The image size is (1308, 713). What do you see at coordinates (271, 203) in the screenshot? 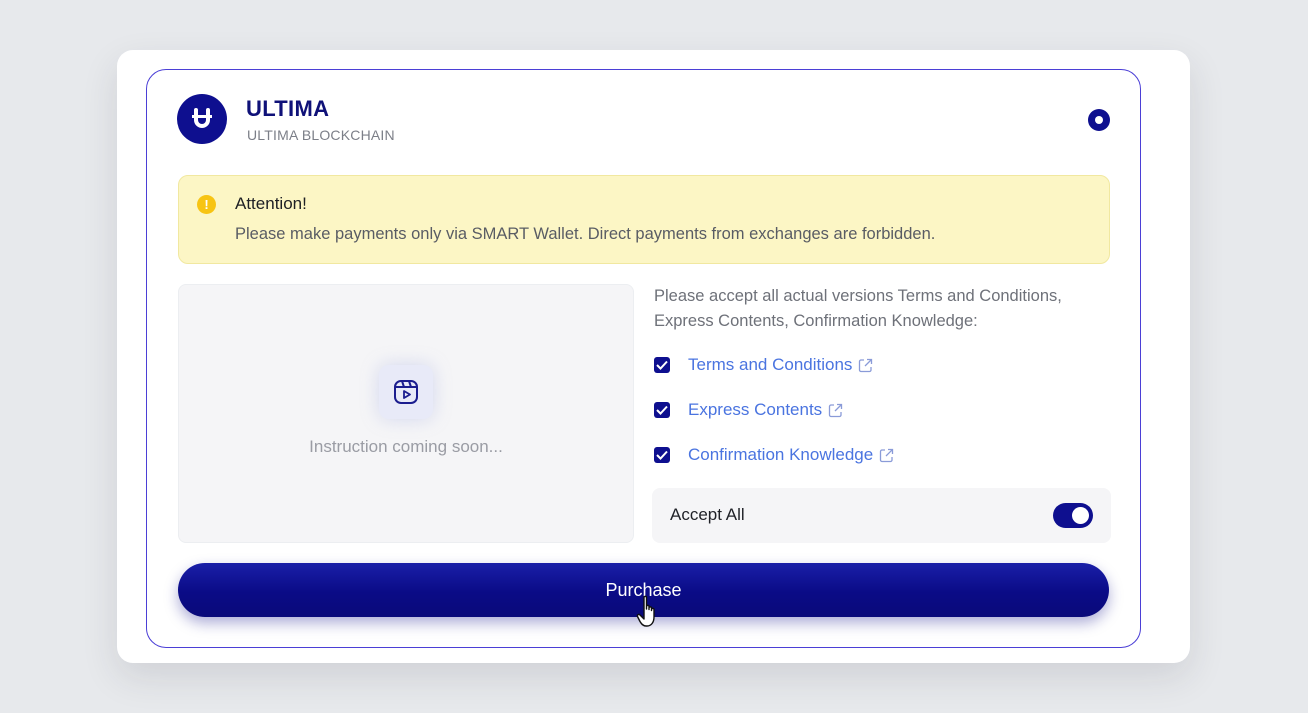
I see `alert-title: Attention!` at bounding box center [271, 203].